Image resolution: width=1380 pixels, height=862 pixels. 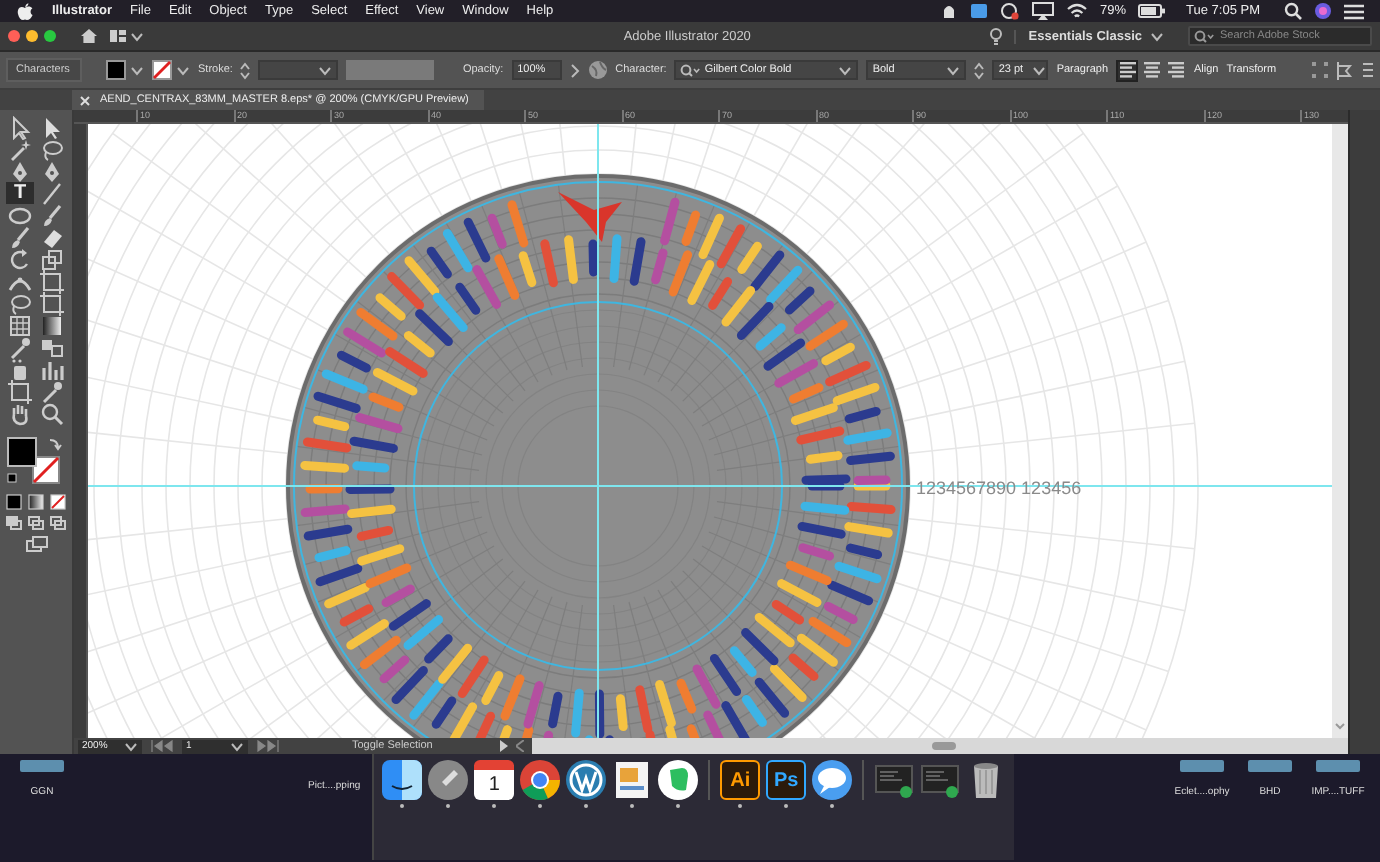 What do you see at coordinates (25, 11) in the screenshot?
I see `apple-logo-icon` at bounding box center [25, 11].